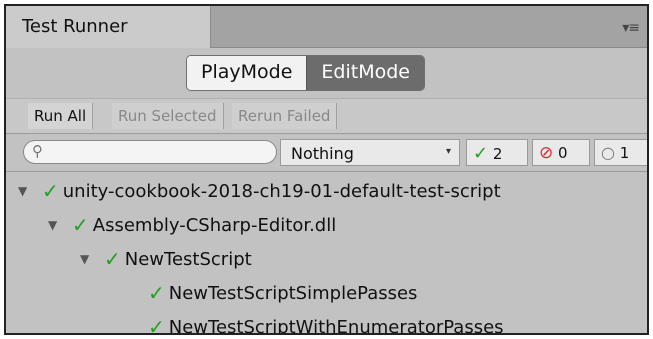 Image resolution: width=653 pixels, height=339 pixels. Describe the element at coordinates (214, 225) in the screenshot. I see `tree-item-label: Assembly-CSharp-Editor.dll` at that location.